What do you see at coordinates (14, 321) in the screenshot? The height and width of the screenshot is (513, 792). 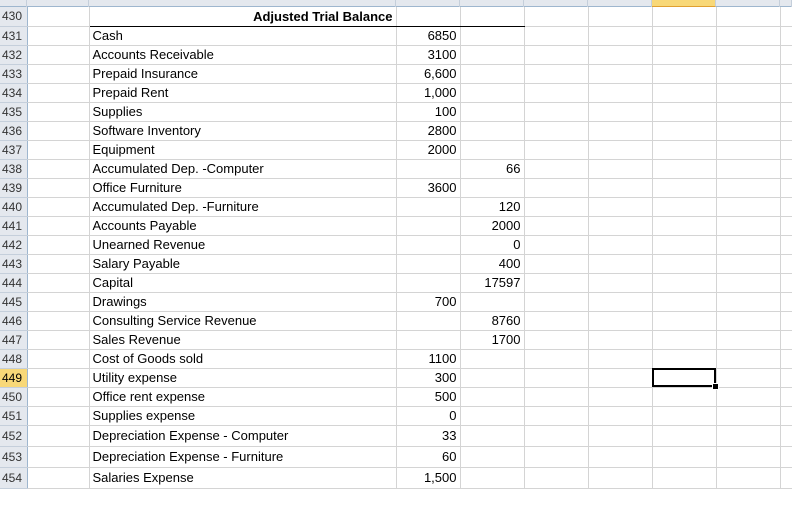 I see `row-header: 446` at bounding box center [14, 321].